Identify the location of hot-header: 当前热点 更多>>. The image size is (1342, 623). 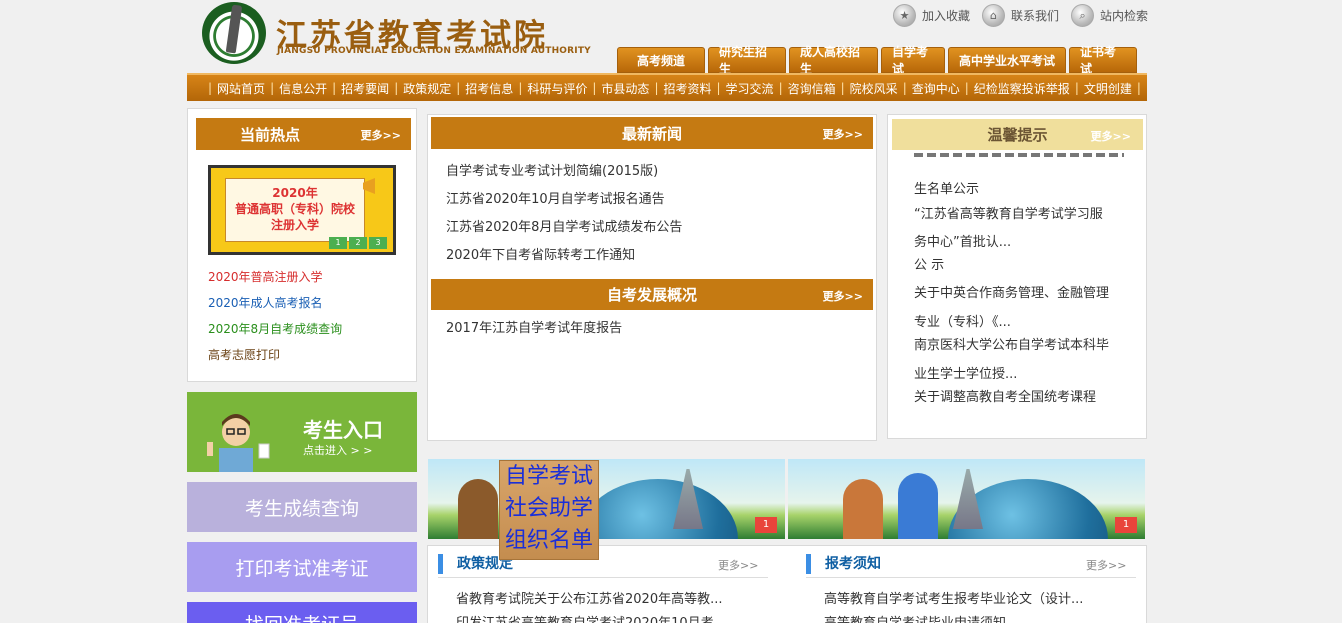
(303, 134).